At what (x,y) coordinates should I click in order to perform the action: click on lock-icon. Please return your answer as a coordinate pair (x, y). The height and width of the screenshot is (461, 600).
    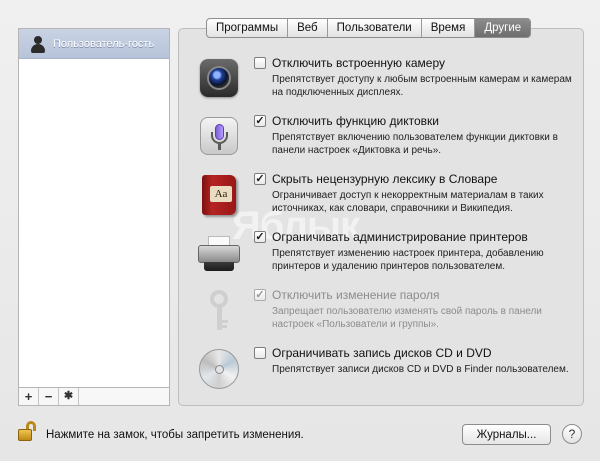
    Looking at the image, I should click on (27, 431).